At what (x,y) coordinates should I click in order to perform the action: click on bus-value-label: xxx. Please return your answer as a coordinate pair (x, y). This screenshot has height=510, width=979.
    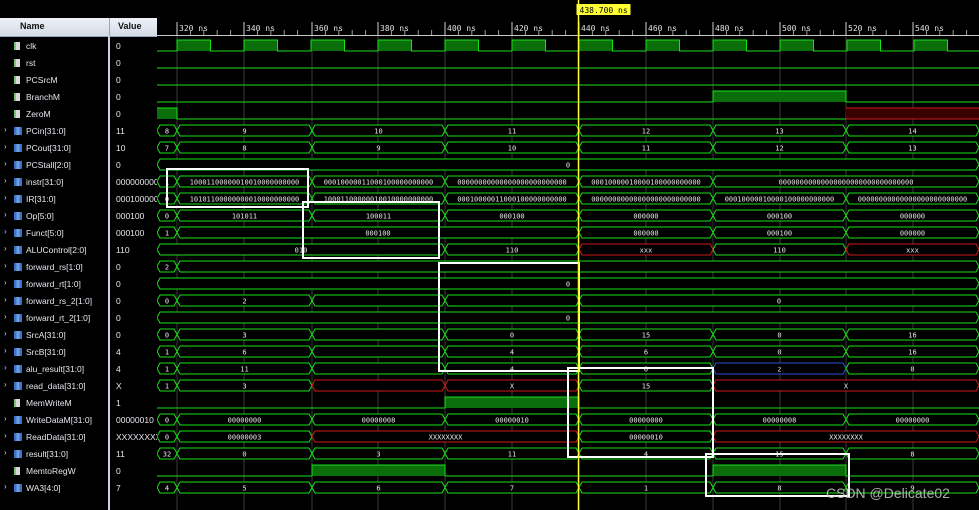
    Looking at the image, I should click on (646, 251).